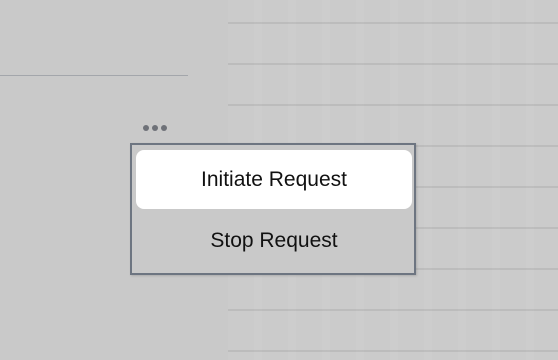  I want to click on divider, so click(94, 75).